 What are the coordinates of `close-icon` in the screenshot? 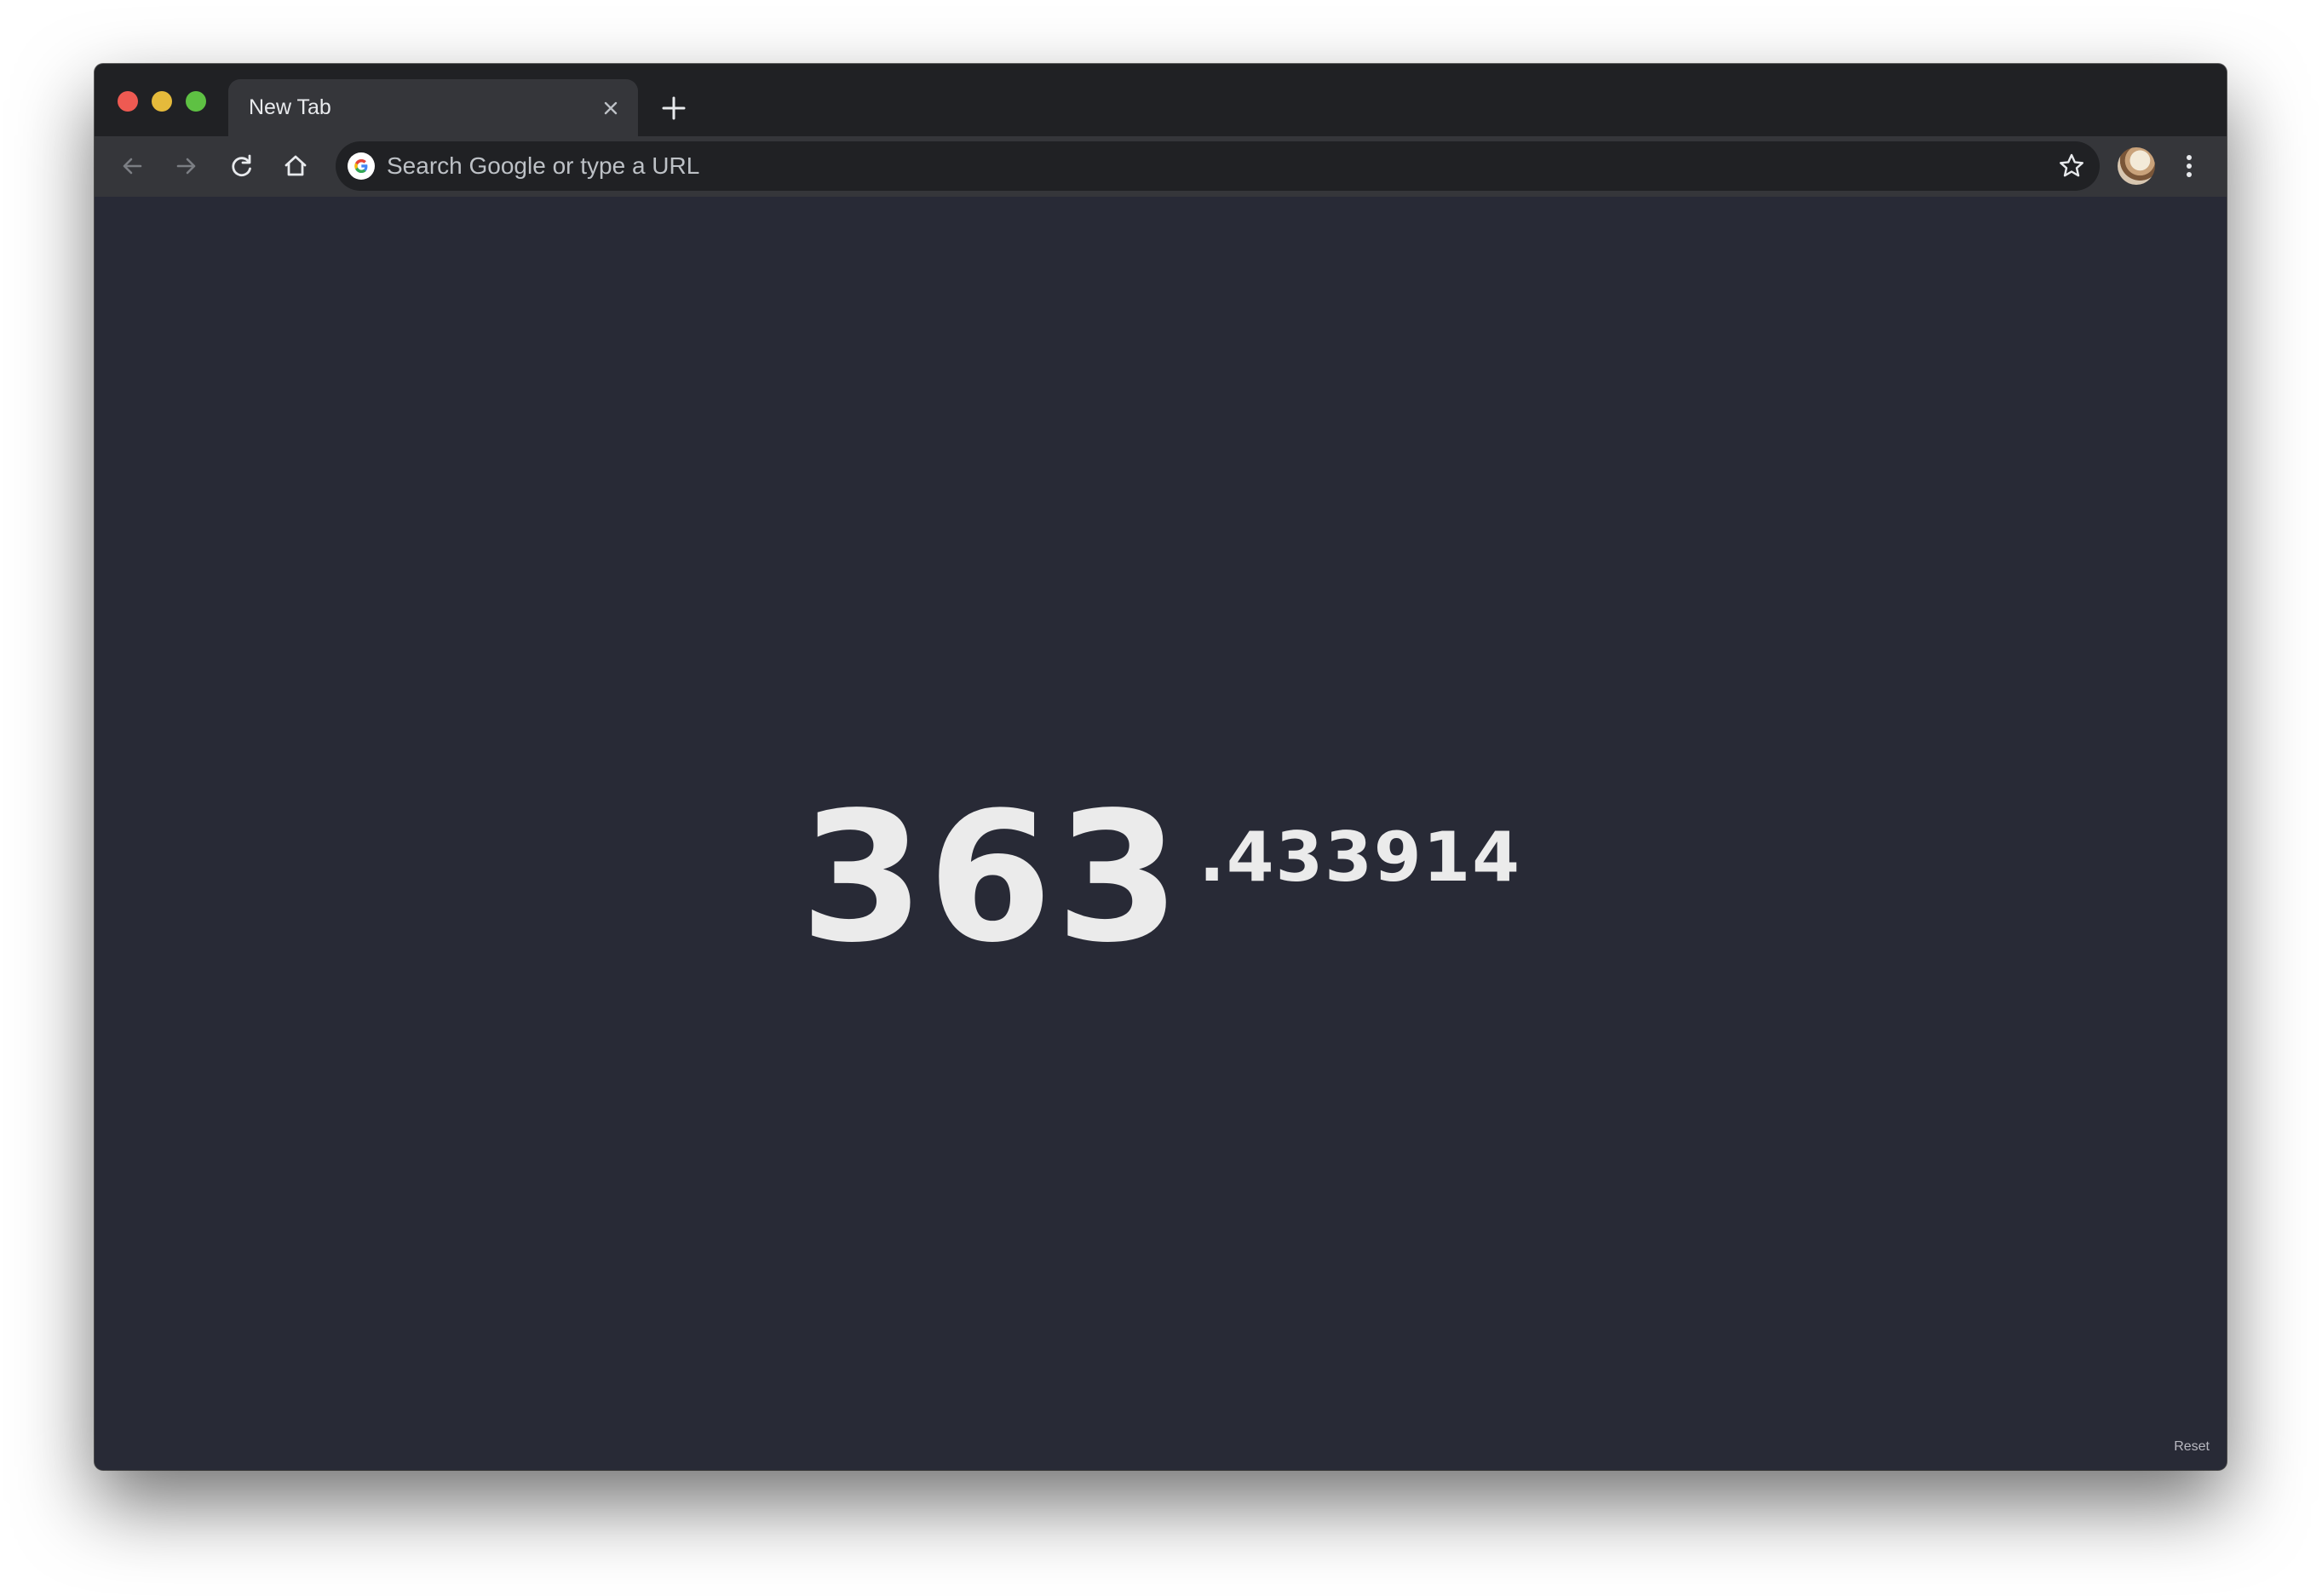 It's located at (611, 108).